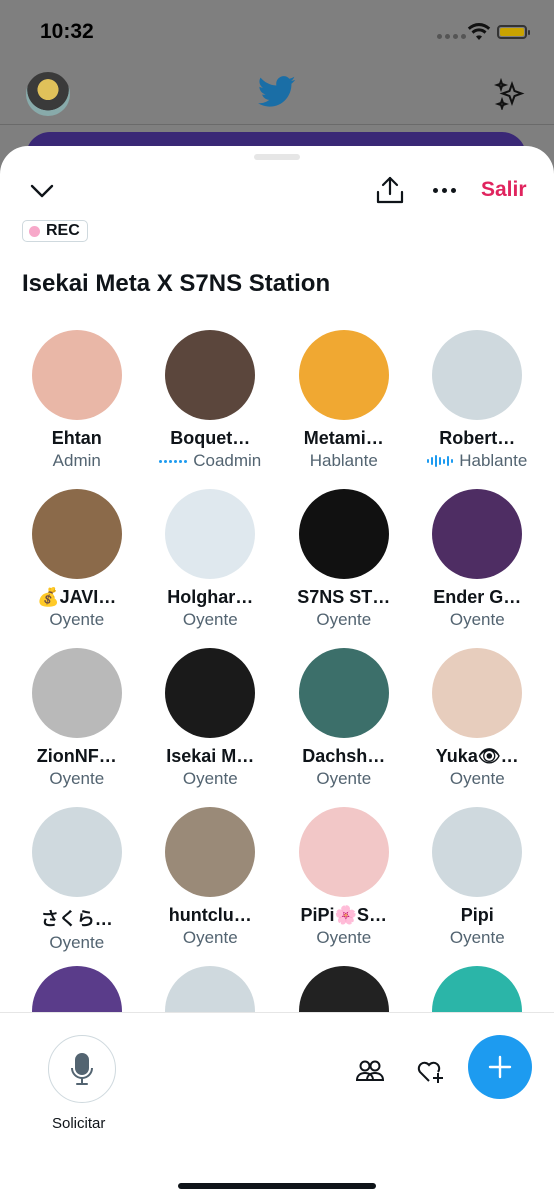  I want to click on background-header, so click(277, 92).